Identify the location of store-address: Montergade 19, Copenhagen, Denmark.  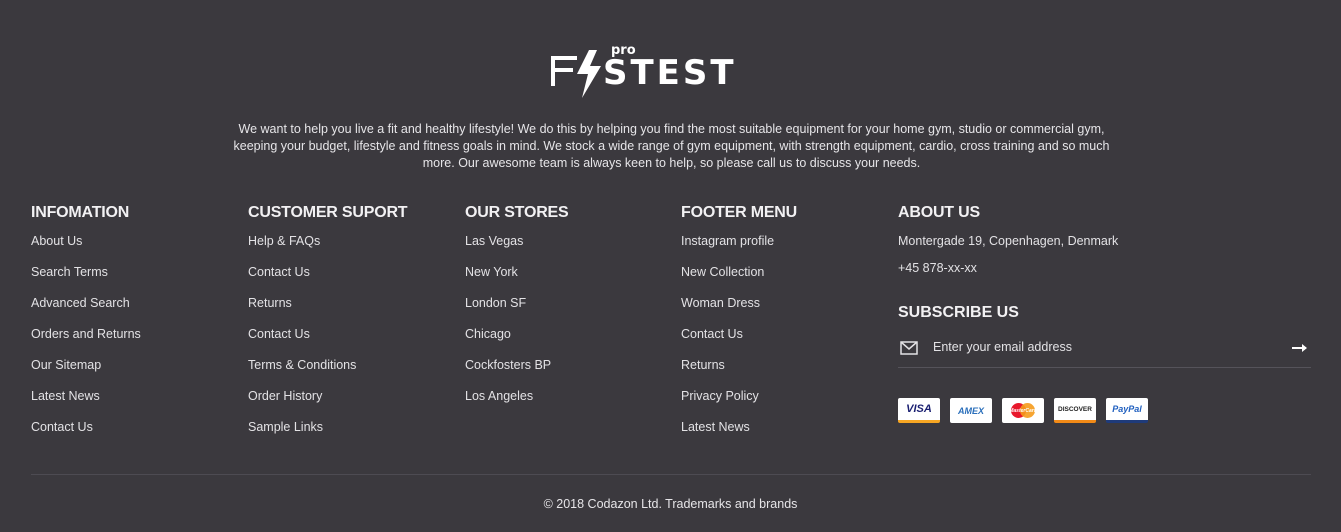
(1008, 241).